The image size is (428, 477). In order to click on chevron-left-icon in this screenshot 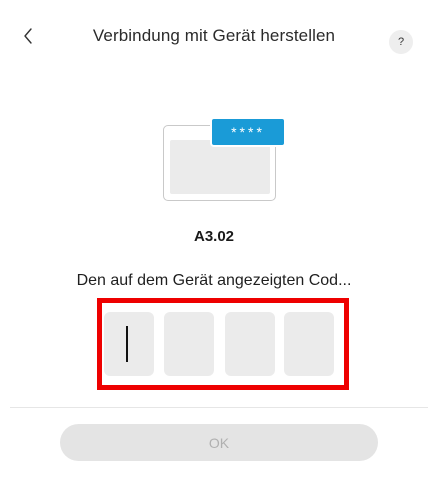, I will do `click(28, 36)`.